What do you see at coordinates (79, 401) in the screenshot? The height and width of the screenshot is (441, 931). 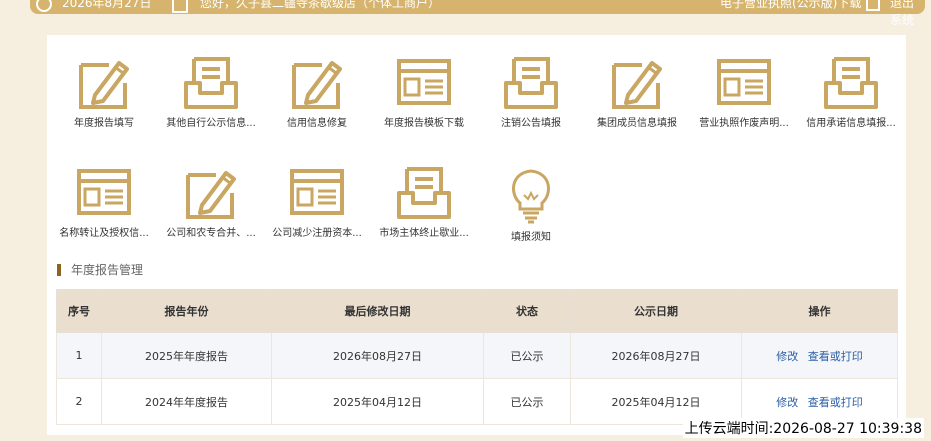 I see `cell-no: 2` at bounding box center [79, 401].